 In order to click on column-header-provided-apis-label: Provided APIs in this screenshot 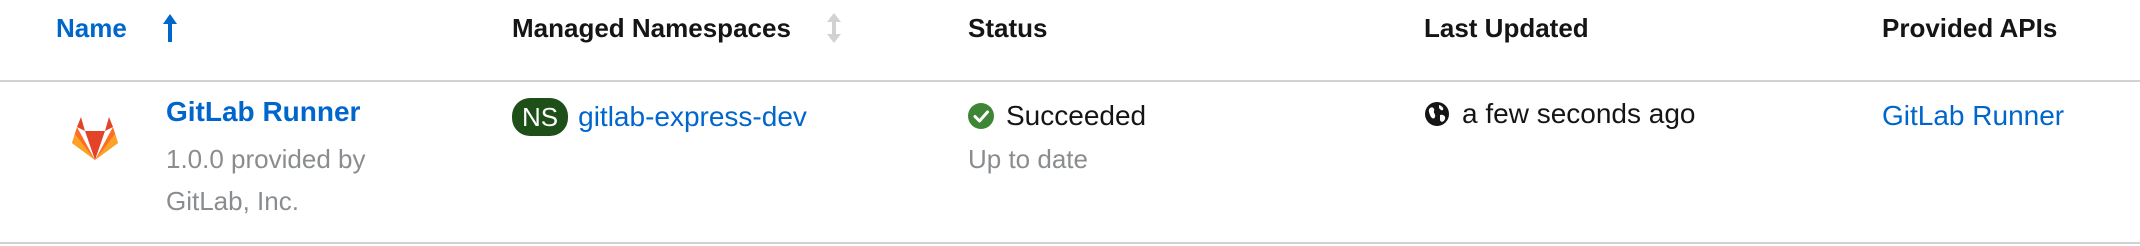, I will do `click(1970, 27)`.